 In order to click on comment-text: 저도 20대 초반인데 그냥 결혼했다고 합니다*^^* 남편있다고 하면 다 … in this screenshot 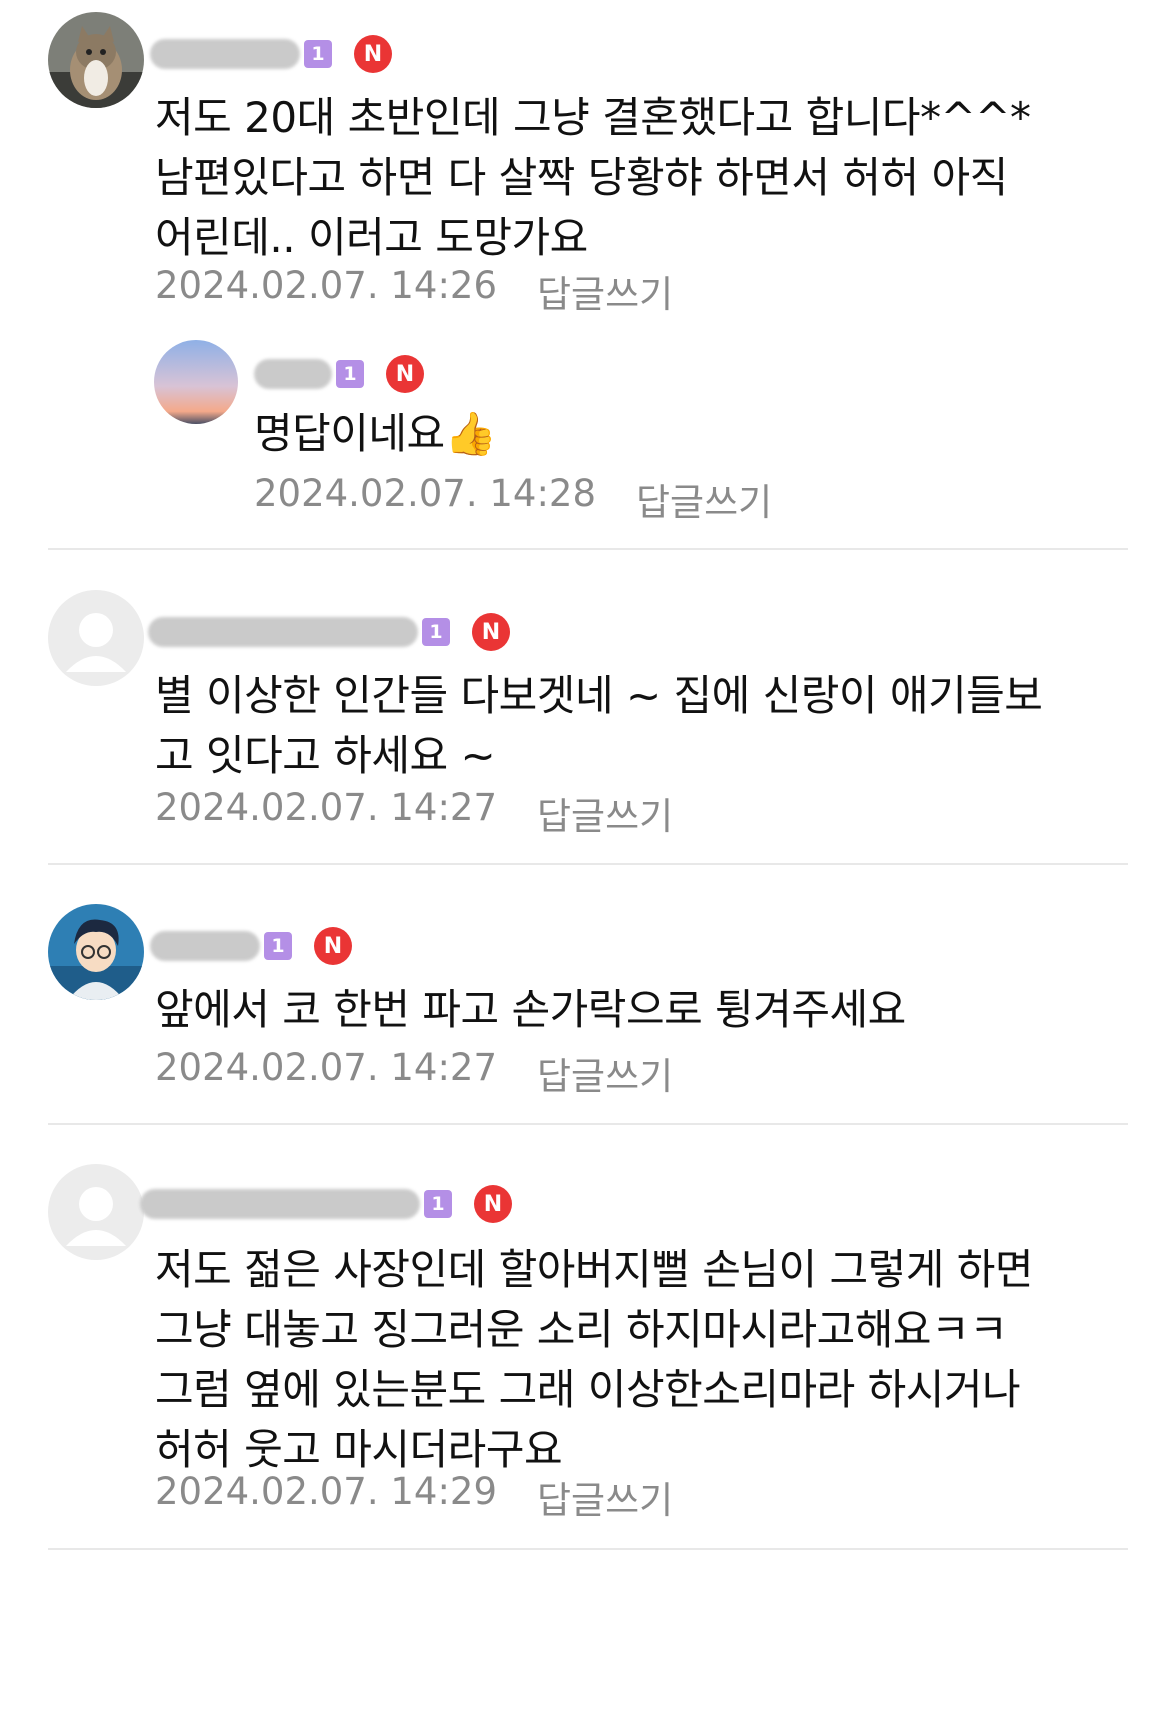, I will do `click(593, 177)`.